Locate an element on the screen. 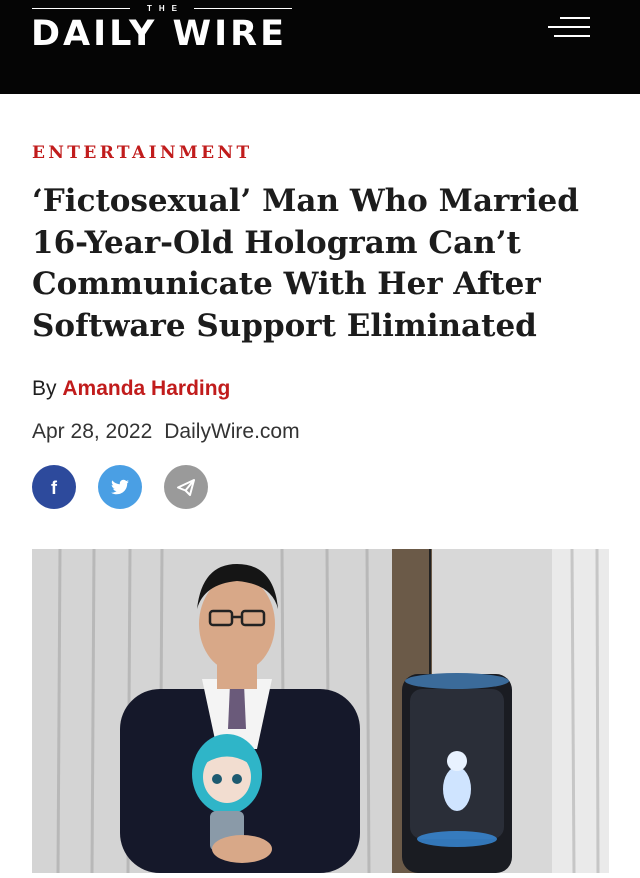 This screenshot has width=640, height=878. source-label: DailyWire.com is located at coordinates (232, 431).